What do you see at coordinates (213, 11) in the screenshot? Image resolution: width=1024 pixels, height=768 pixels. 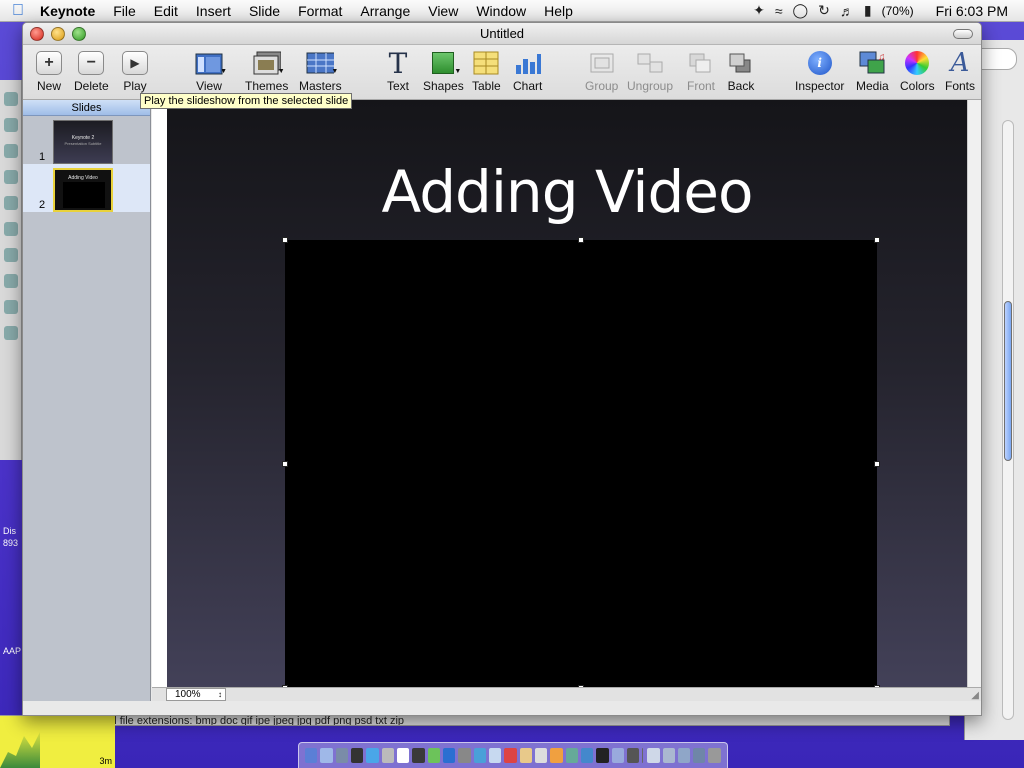 I see `menu-insert: Insert` at bounding box center [213, 11].